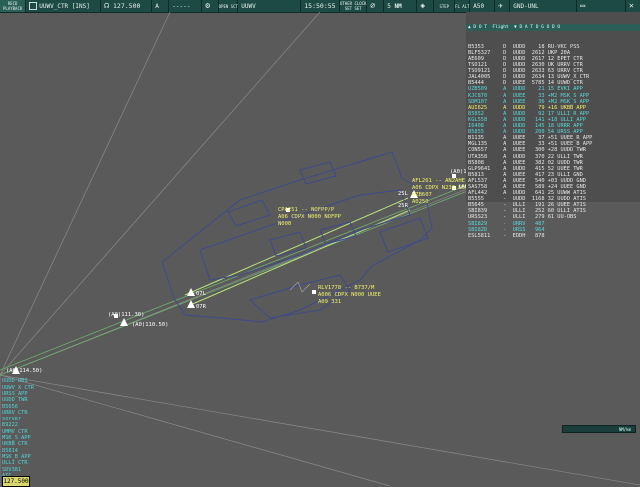  I want to click on altitude-value: A50, so click(479, 6).